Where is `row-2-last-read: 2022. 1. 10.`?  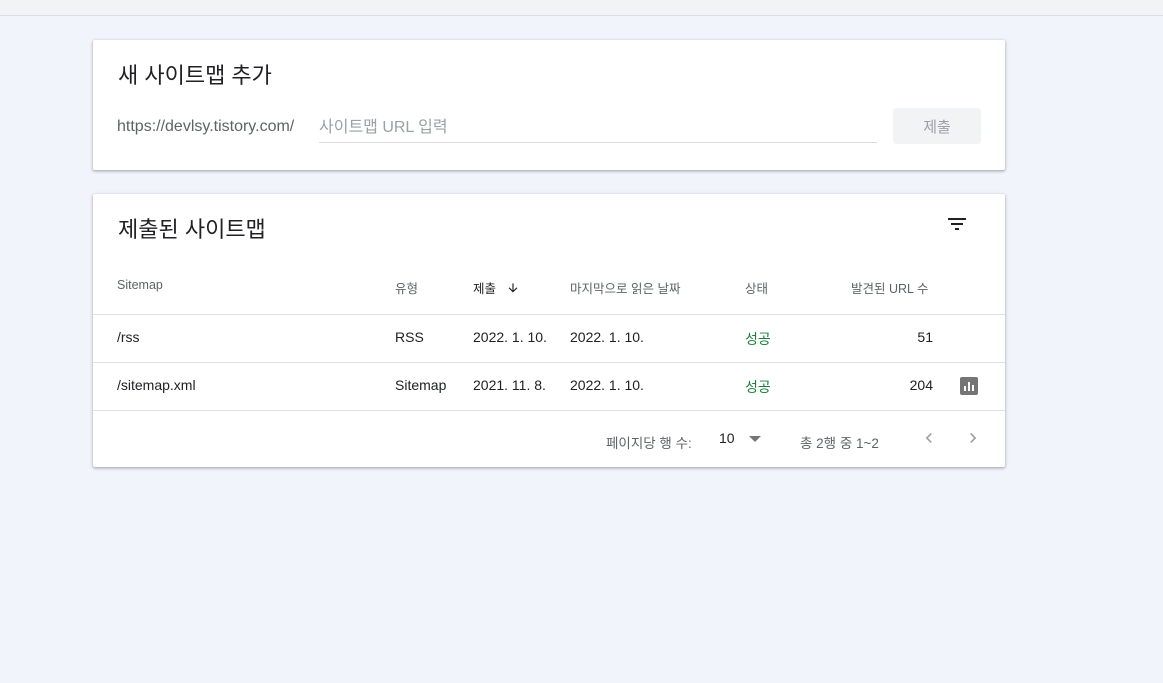
row-2-last-read: 2022. 1. 10. is located at coordinates (607, 385).